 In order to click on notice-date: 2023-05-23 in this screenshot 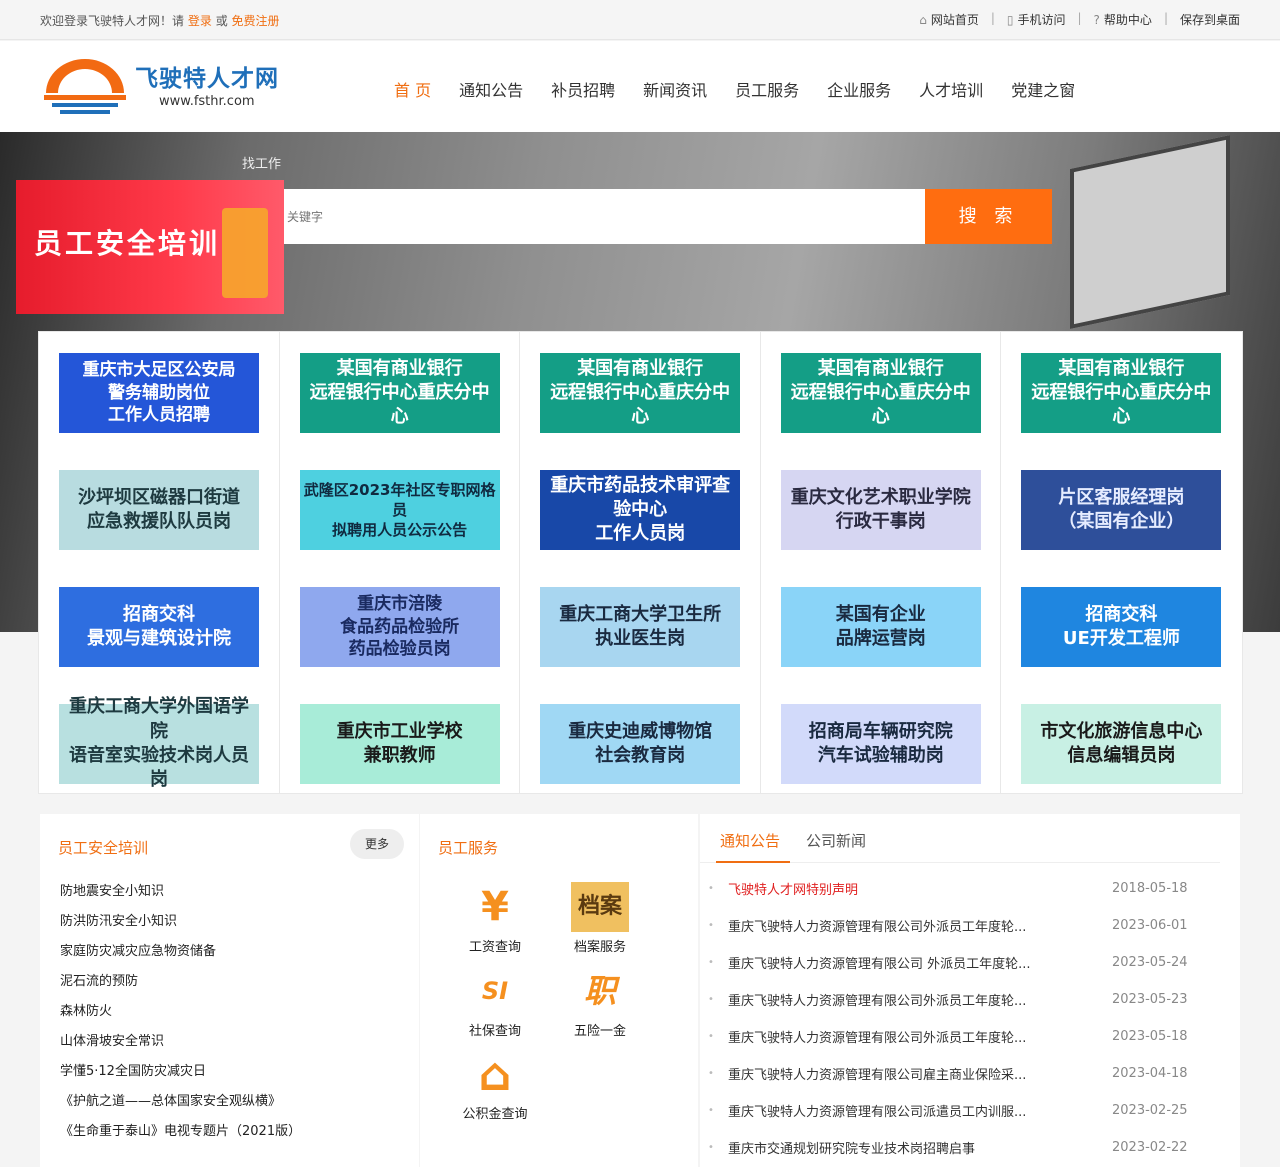, I will do `click(1150, 999)`.